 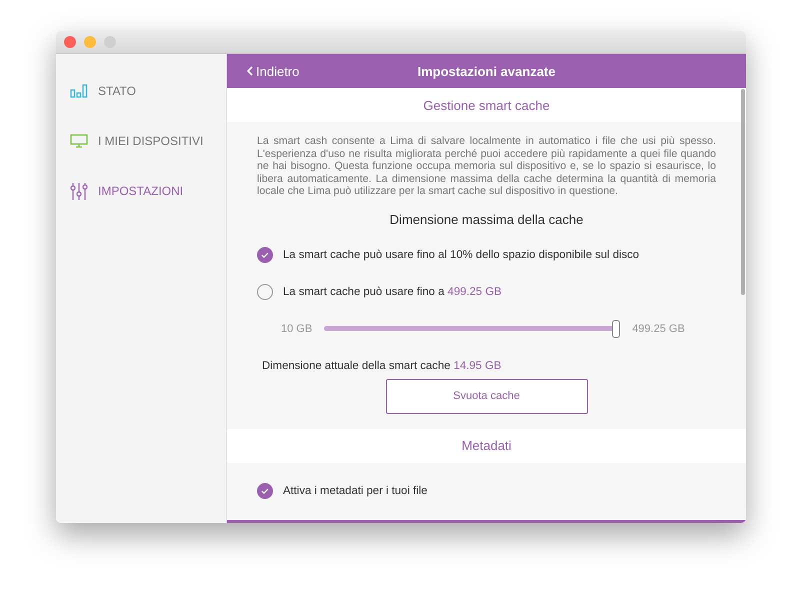 I want to click on checkbox, so click(x=265, y=490).